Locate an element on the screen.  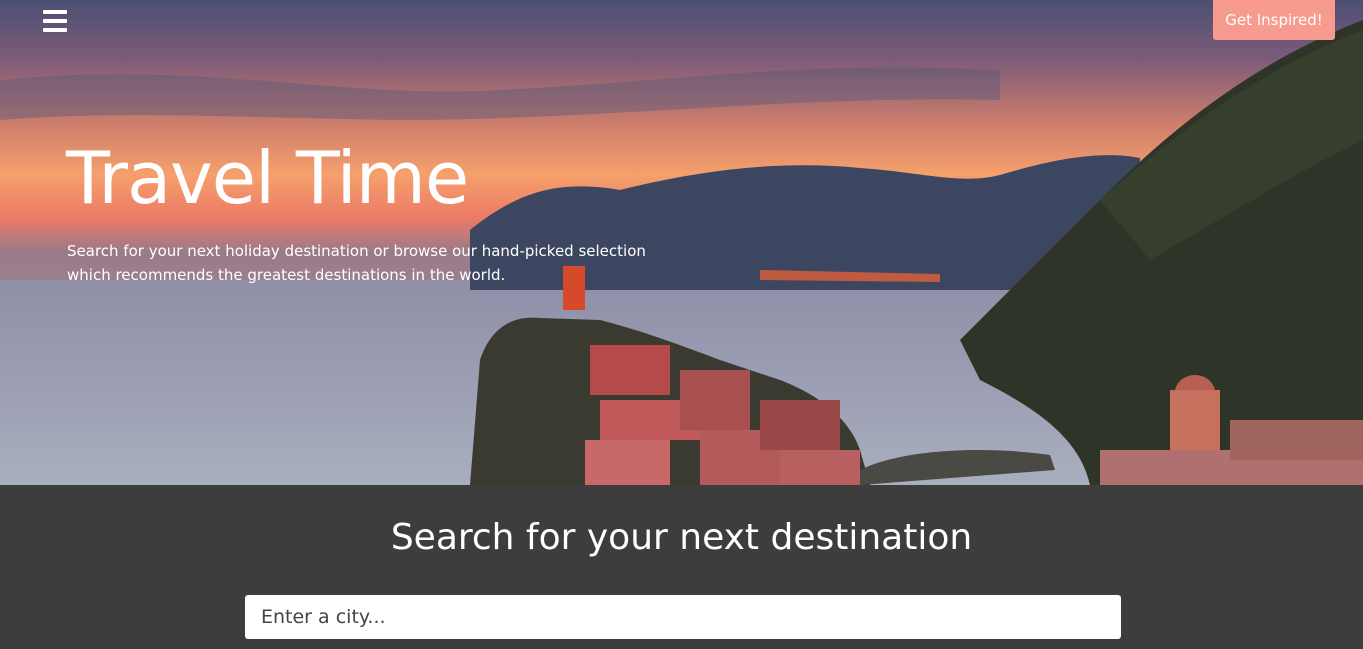
city-search-input is located at coordinates (683, 617).